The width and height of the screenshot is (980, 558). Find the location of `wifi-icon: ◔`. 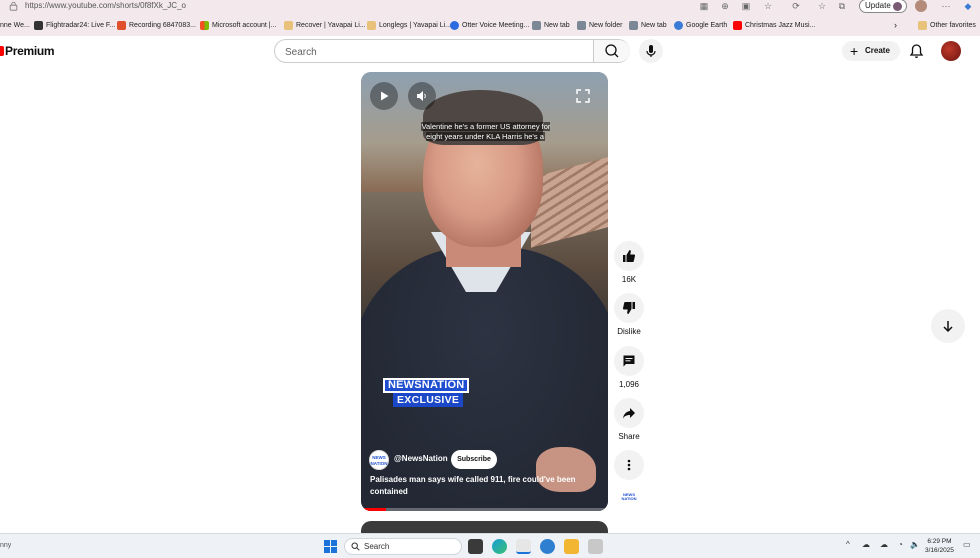

wifi-icon: ◔ is located at coordinates (900, 544).